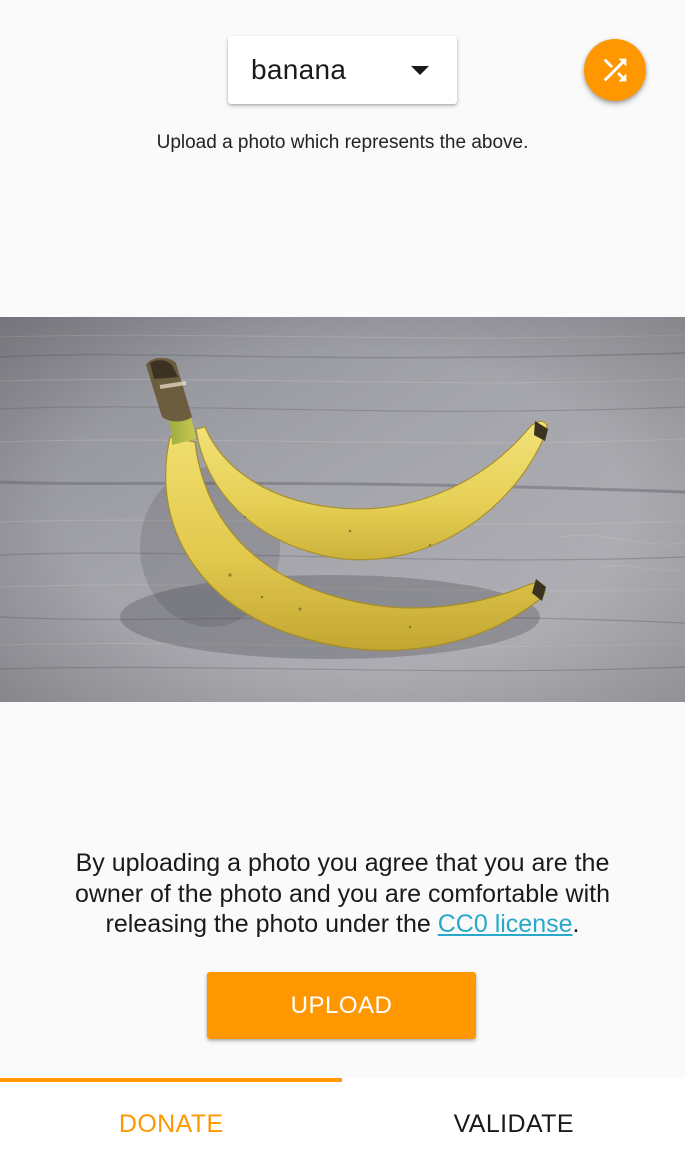 The width and height of the screenshot is (685, 1170). What do you see at coordinates (576, 924) in the screenshot?
I see `consent-text-end: .` at bounding box center [576, 924].